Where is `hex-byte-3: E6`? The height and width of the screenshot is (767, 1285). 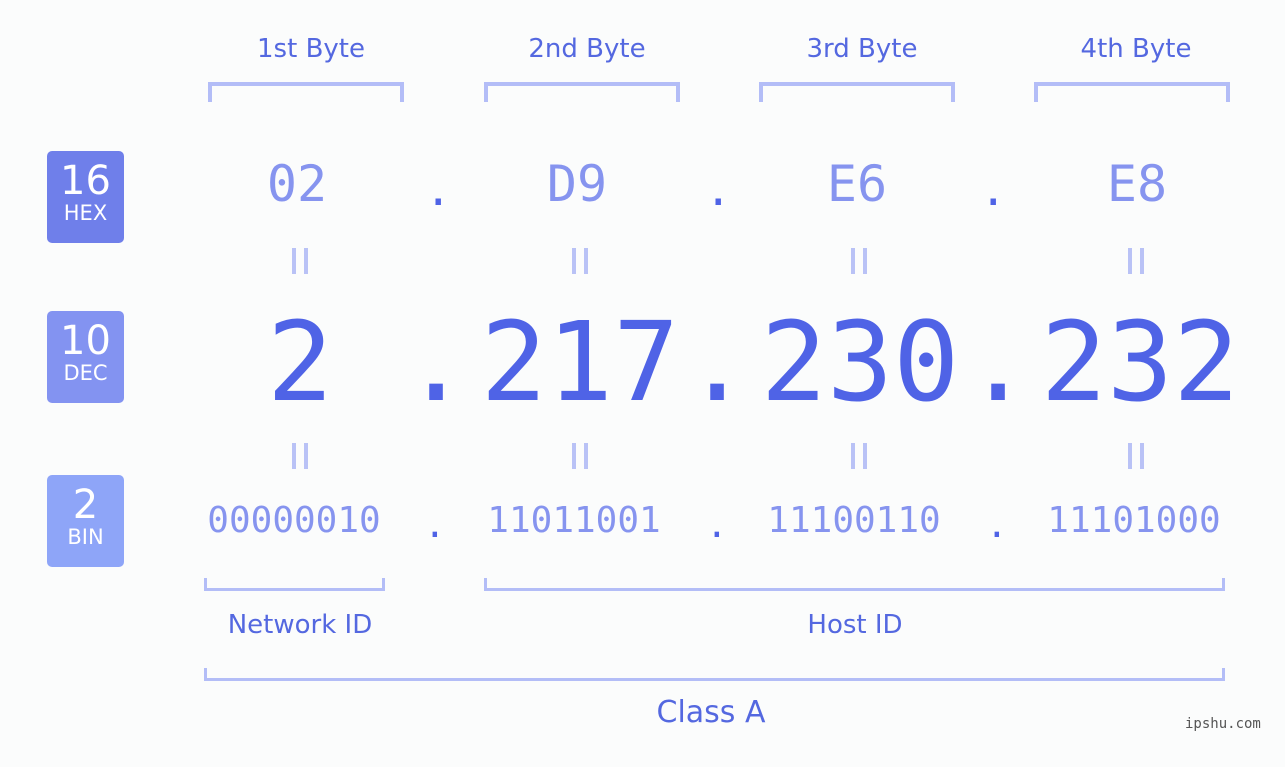
hex-byte-3: E6 is located at coordinates (857, 184).